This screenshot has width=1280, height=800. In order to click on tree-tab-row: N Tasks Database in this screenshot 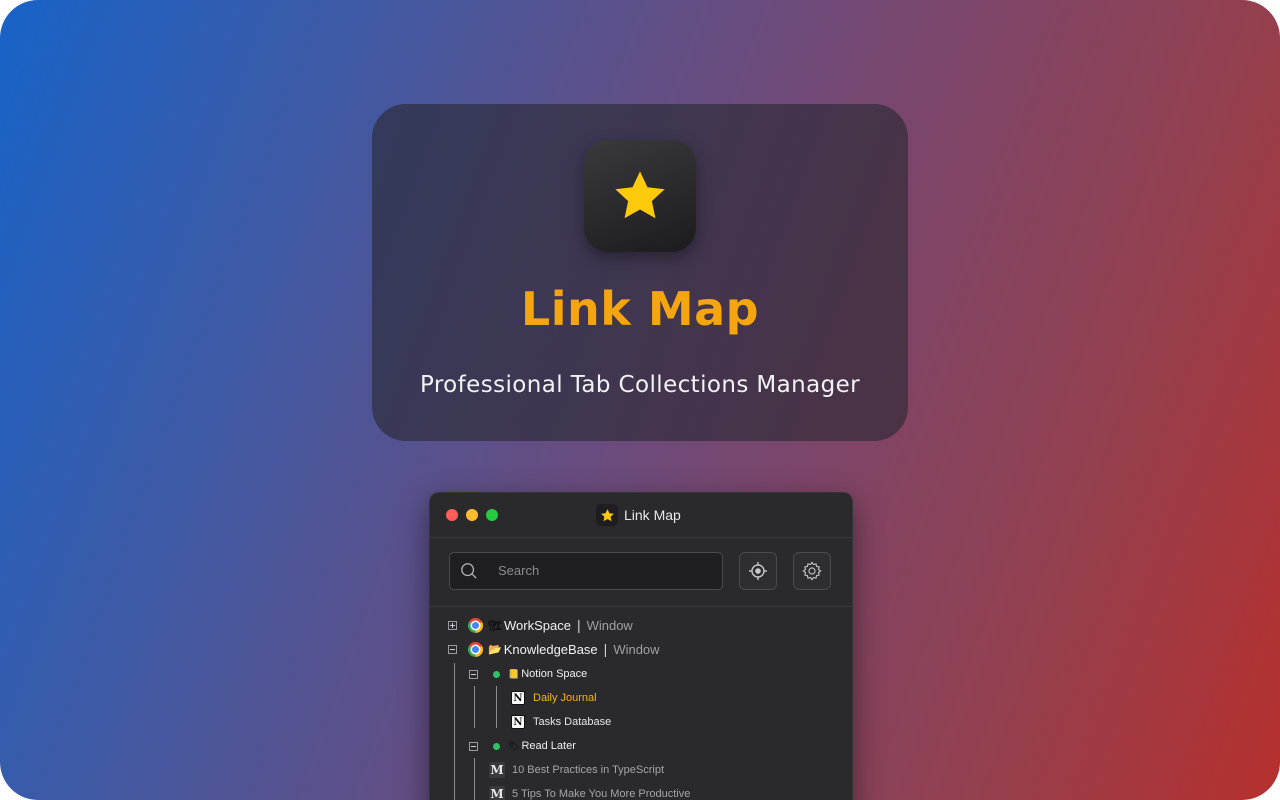, I will do `click(561, 722)`.